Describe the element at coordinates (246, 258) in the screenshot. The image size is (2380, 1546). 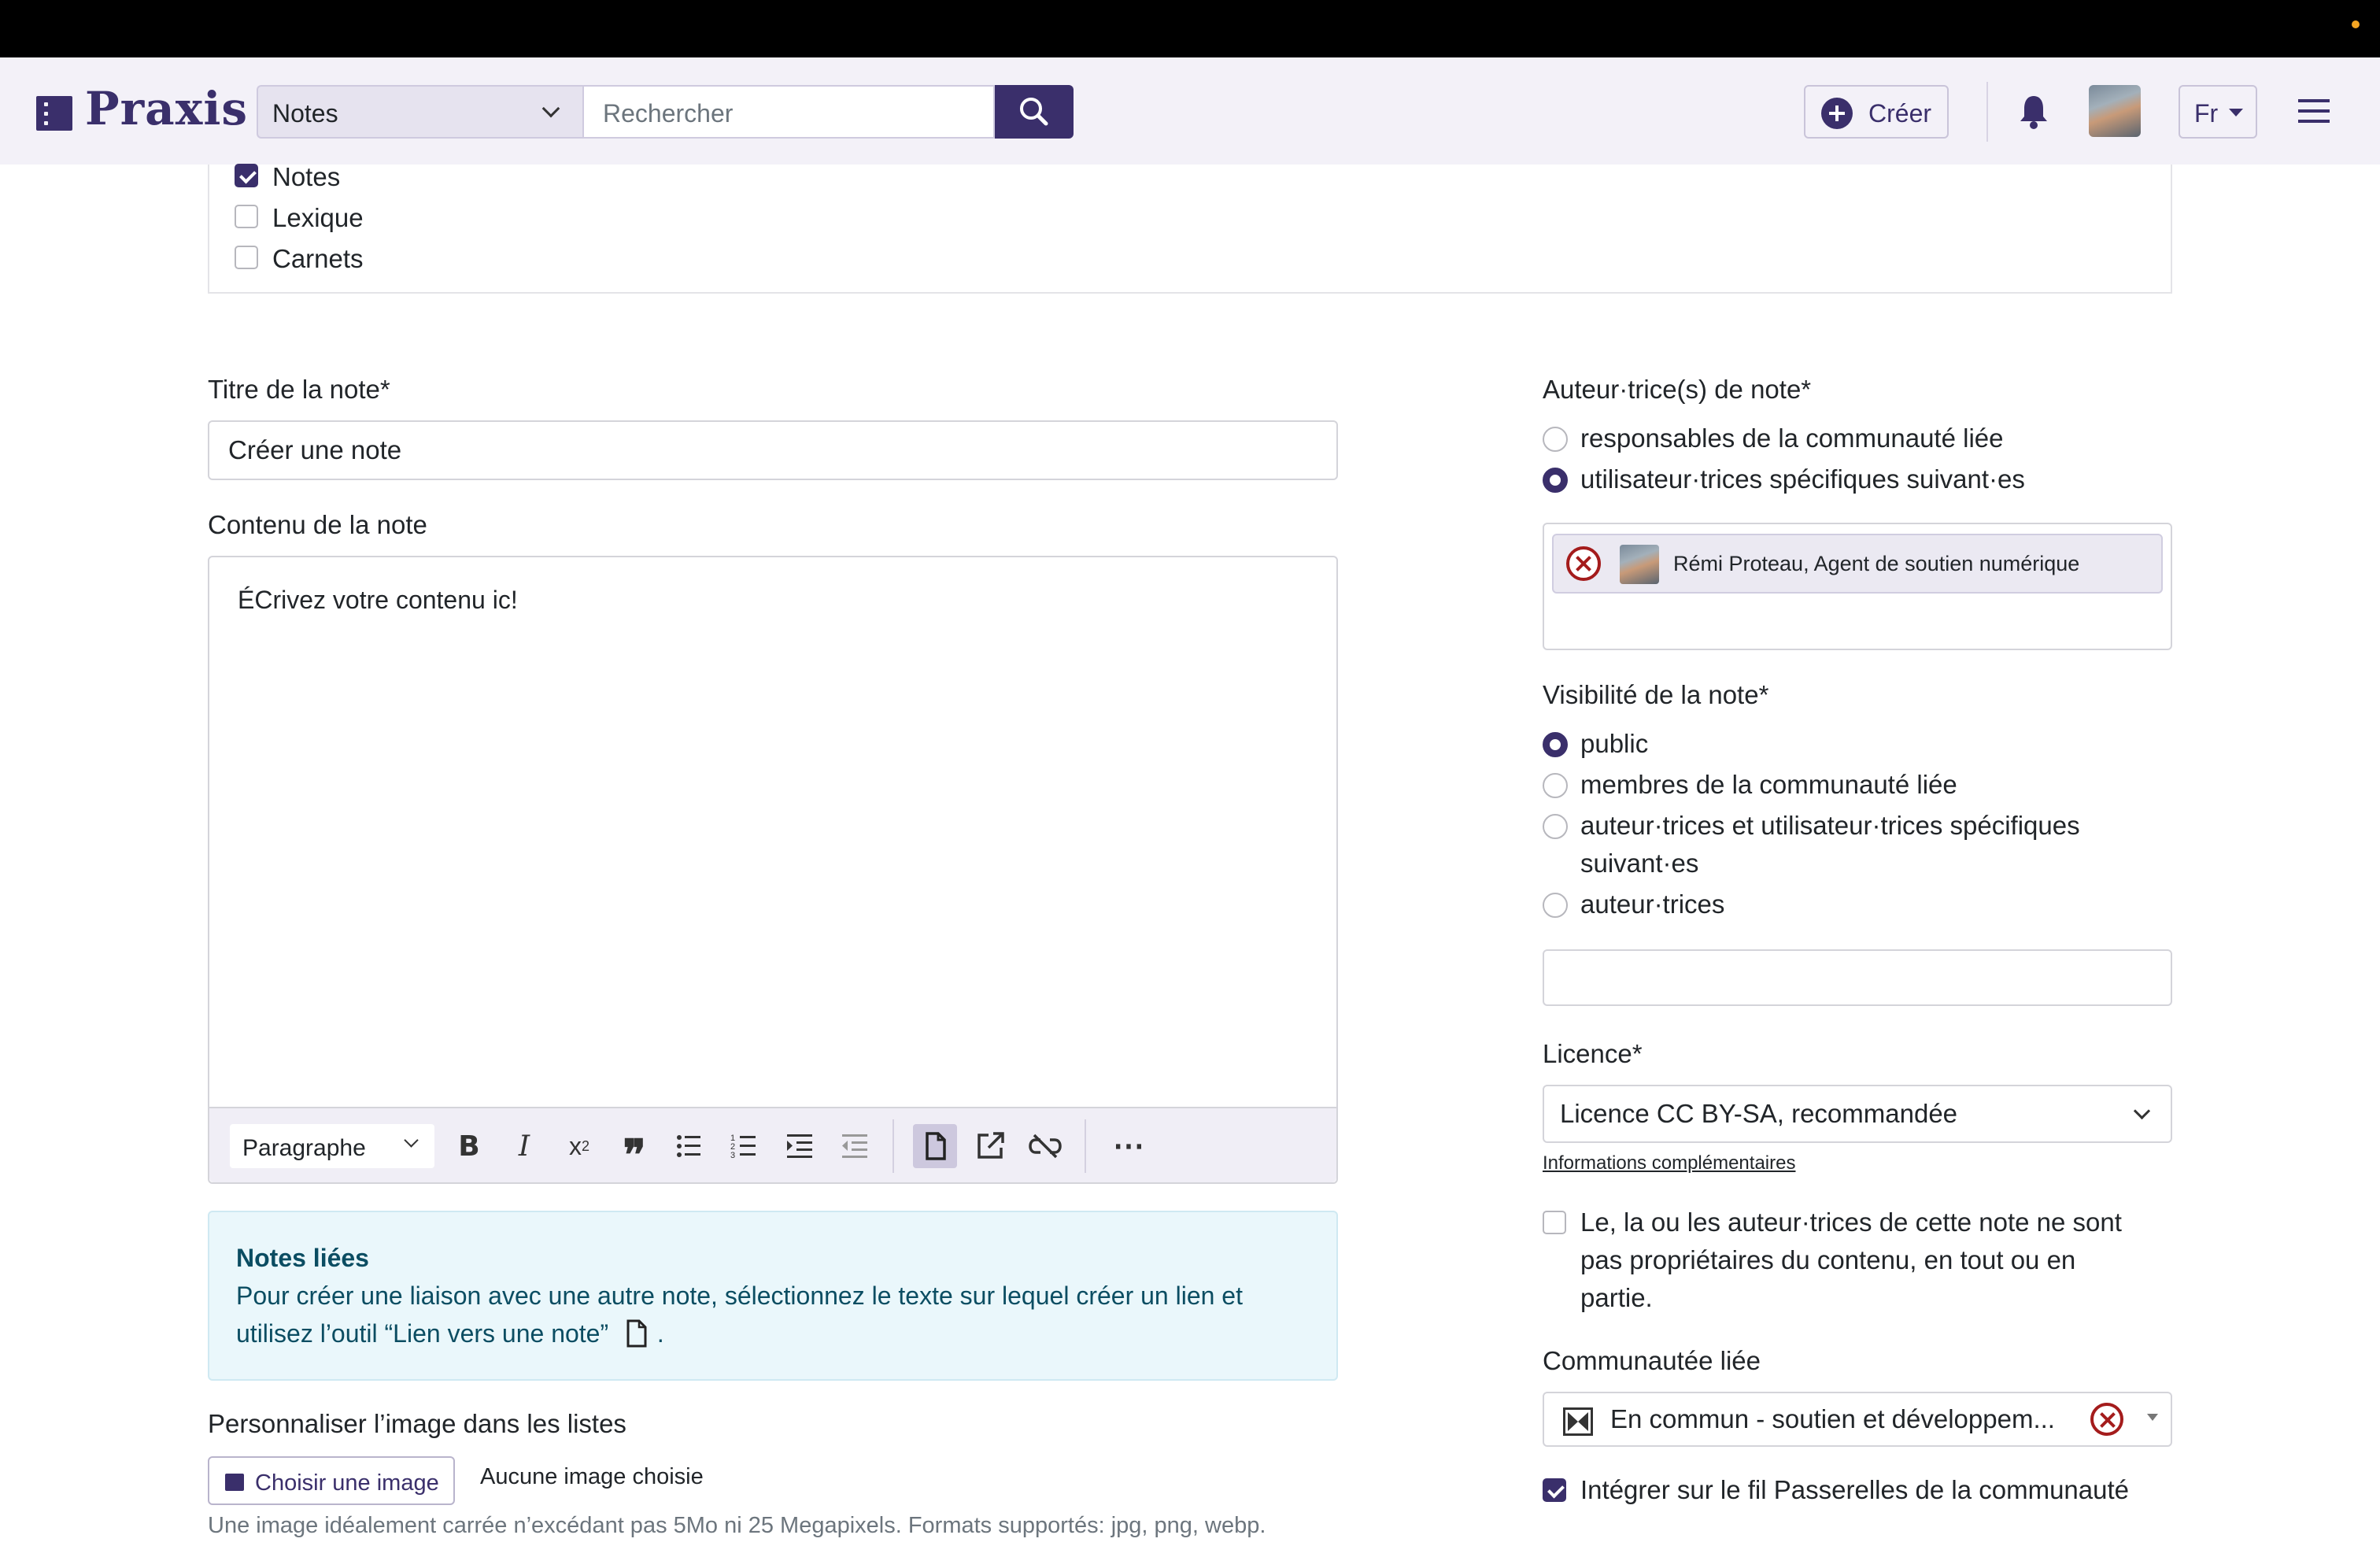
I see `filter-carnets-checkbox` at that location.